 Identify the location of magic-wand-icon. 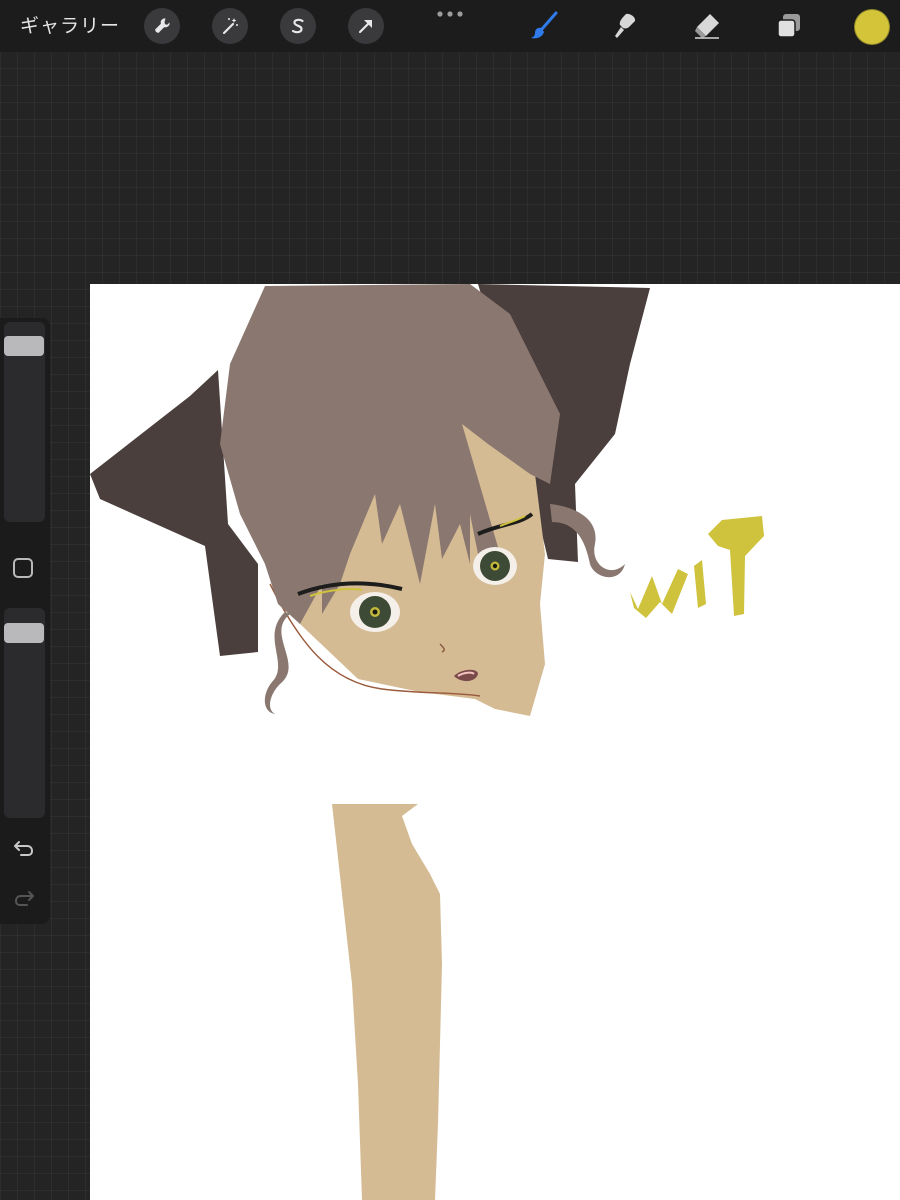
(230, 26).